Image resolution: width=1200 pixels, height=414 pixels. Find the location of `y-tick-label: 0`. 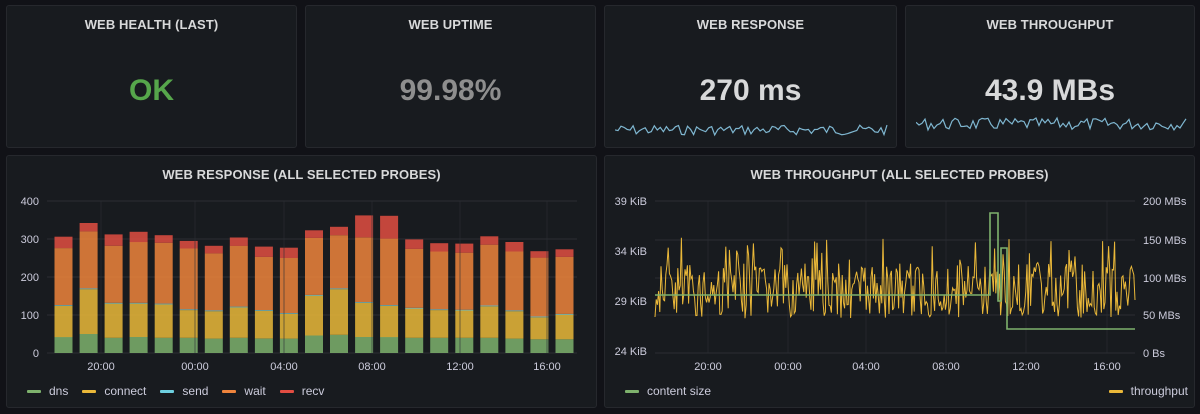

y-tick-label: 0 is located at coordinates (36, 354).